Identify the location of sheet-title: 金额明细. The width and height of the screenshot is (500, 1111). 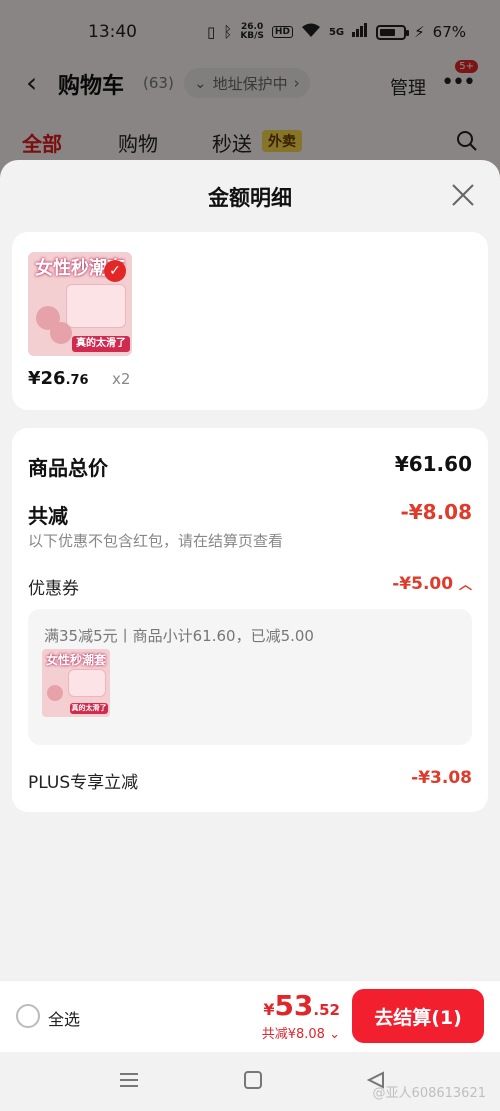
(250, 198).